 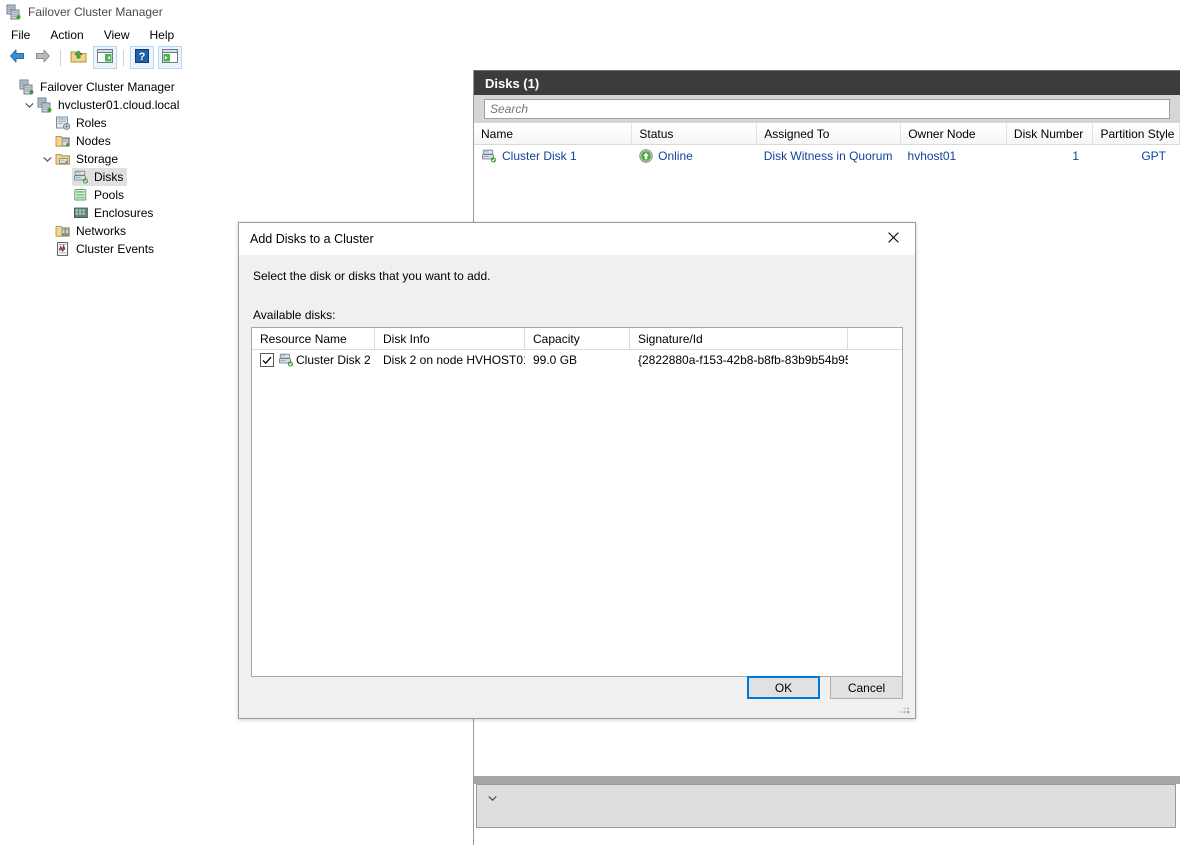 What do you see at coordinates (14, 12) in the screenshot?
I see `cluster-icon` at bounding box center [14, 12].